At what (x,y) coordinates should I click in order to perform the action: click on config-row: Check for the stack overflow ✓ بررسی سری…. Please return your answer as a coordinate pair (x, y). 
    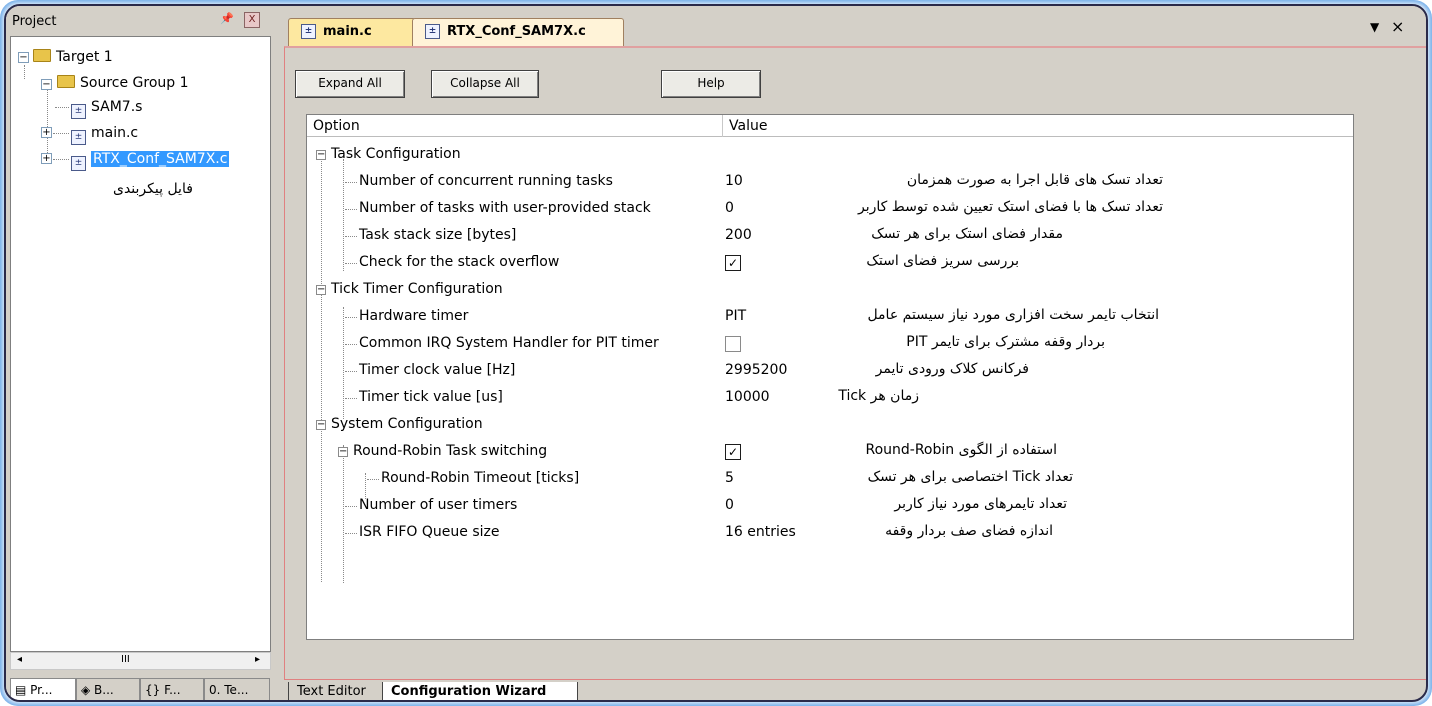
    Looking at the image, I should click on (830, 263).